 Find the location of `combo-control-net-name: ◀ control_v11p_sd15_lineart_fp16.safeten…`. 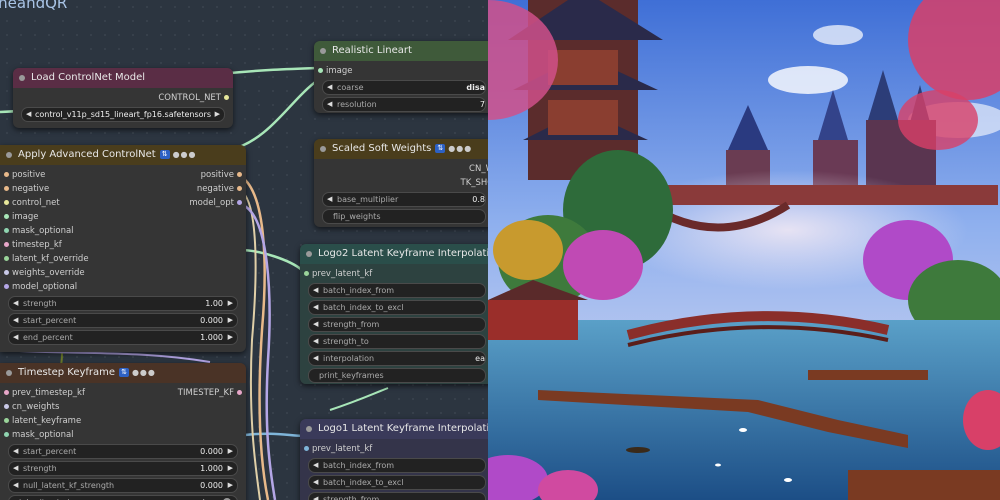

combo-control-net-name: ◀ control_v11p_sd15_lineart_fp16.safeten… is located at coordinates (123, 114).